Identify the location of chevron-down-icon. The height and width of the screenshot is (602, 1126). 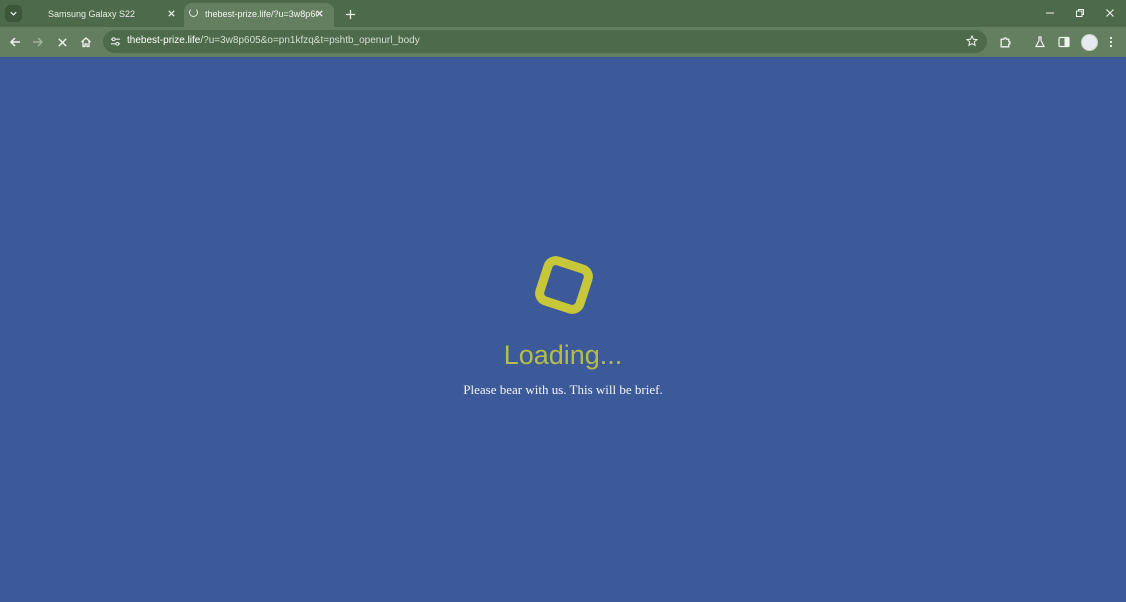
(13, 13).